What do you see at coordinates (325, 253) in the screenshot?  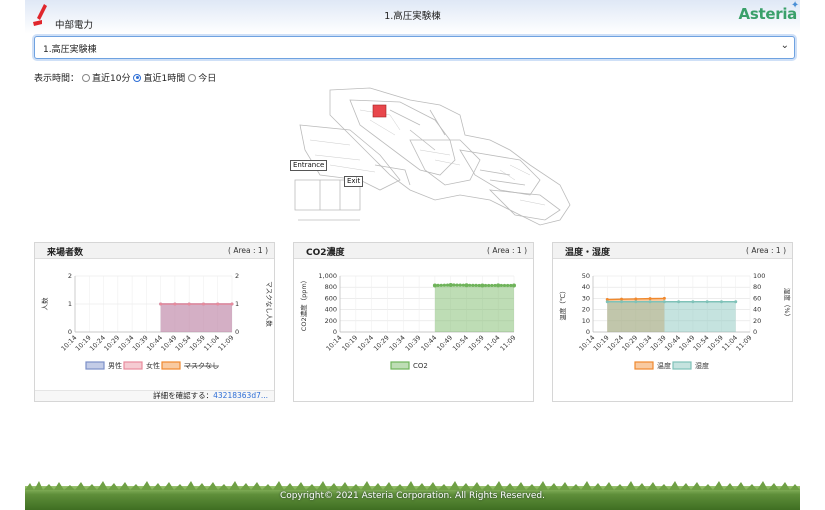 I see `panel-title: CO2濃度` at bounding box center [325, 253].